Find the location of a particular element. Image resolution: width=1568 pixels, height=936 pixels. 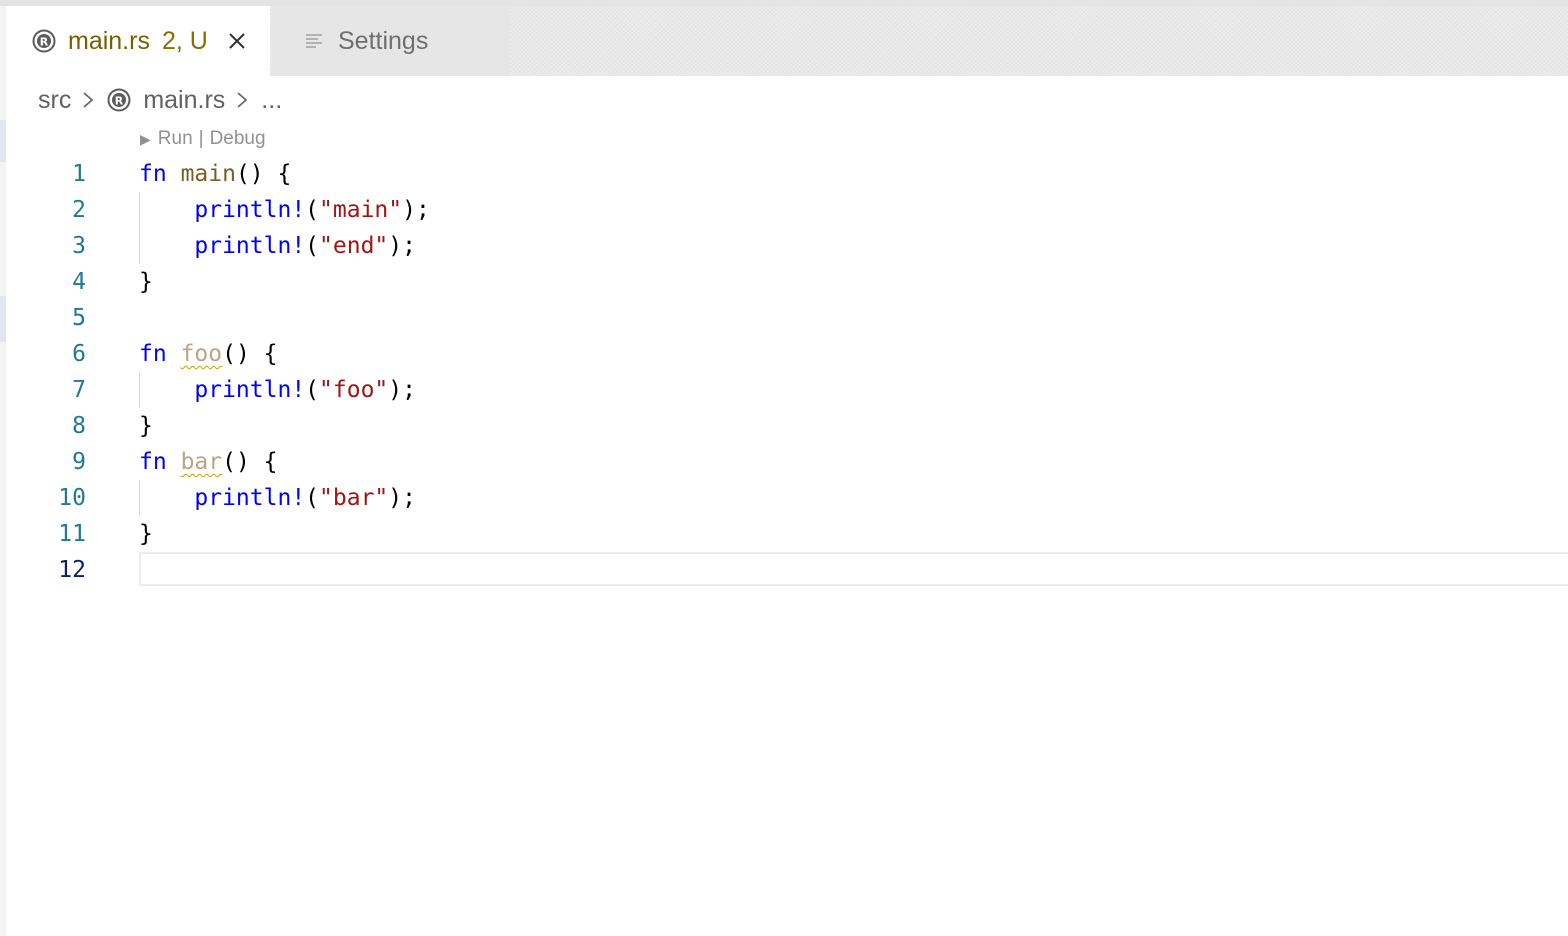

line-number: 3 is located at coordinates (79, 246).